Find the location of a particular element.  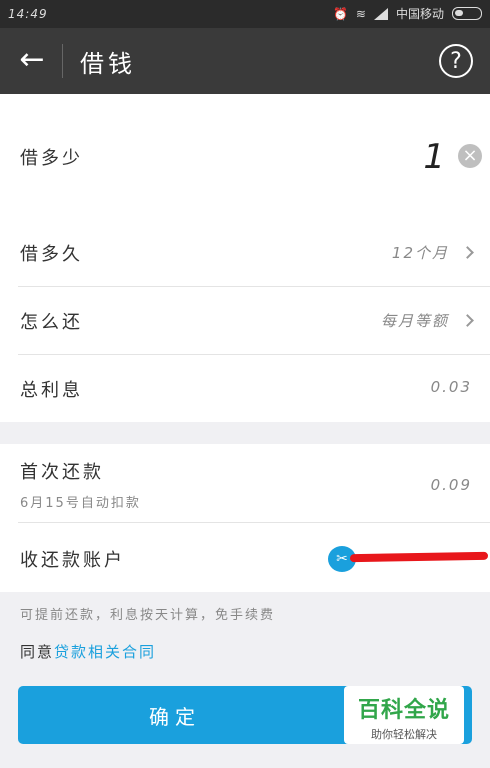

status-icons: ⏰ ≋ 中国移动 is located at coordinates (407, 13).